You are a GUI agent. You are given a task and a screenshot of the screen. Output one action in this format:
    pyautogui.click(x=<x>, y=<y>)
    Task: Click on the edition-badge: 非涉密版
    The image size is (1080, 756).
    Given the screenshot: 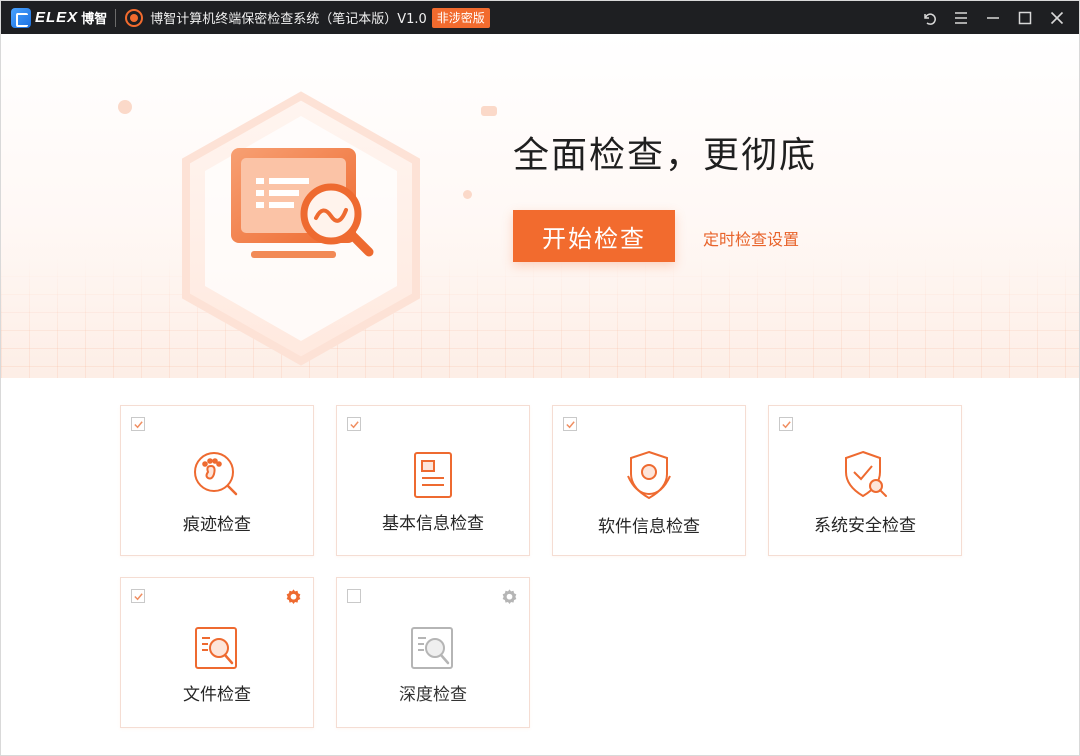 What is the action you would take?
    pyautogui.click(x=460, y=17)
    